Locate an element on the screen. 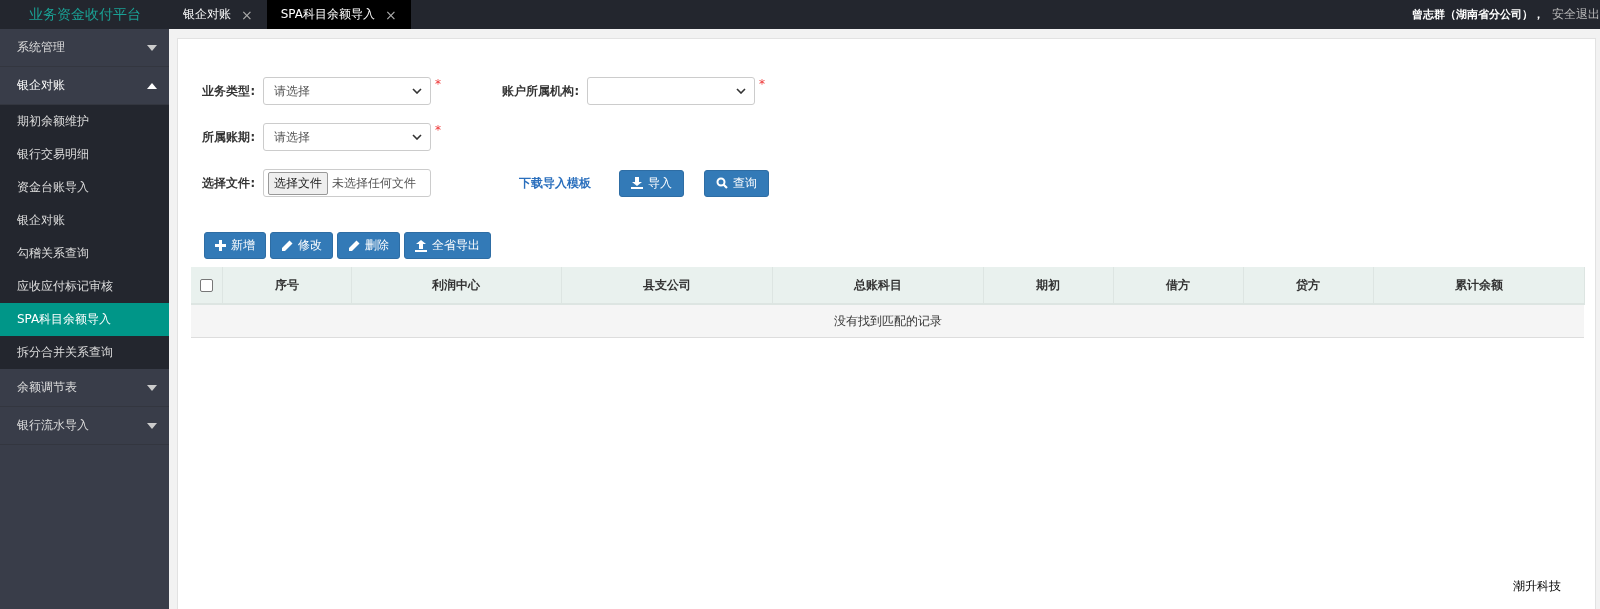 The height and width of the screenshot is (609, 1600). sidebar-item: 拆分合并关系查询 is located at coordinates (84, 352).